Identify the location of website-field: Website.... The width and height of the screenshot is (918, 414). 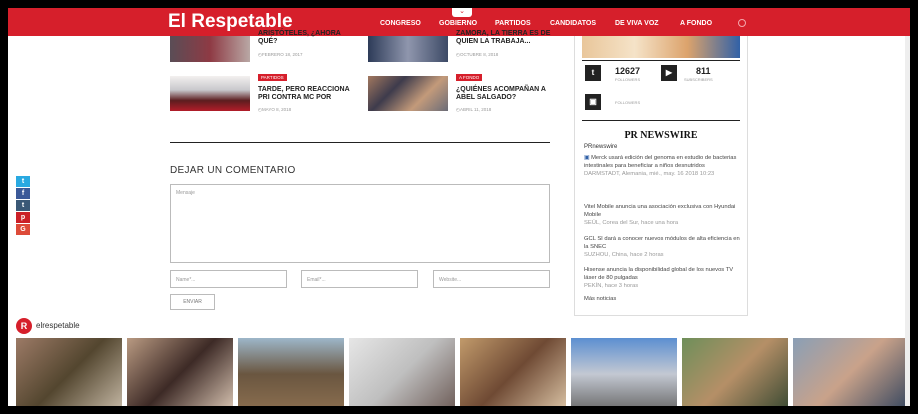
(491, 279).